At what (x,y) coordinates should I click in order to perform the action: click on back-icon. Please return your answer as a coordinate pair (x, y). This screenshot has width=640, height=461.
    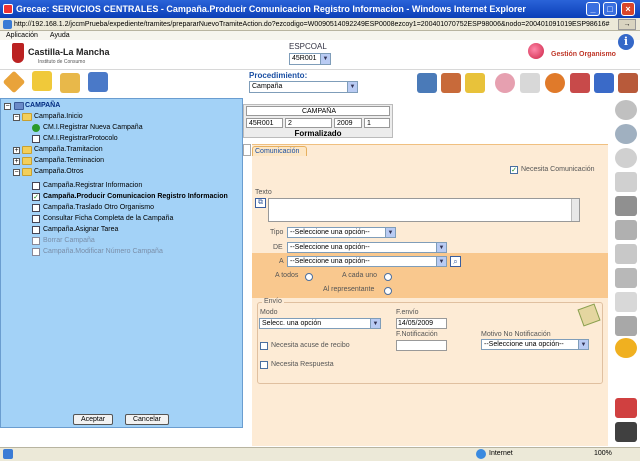
    Looking at the image, I should click on (626, 134).